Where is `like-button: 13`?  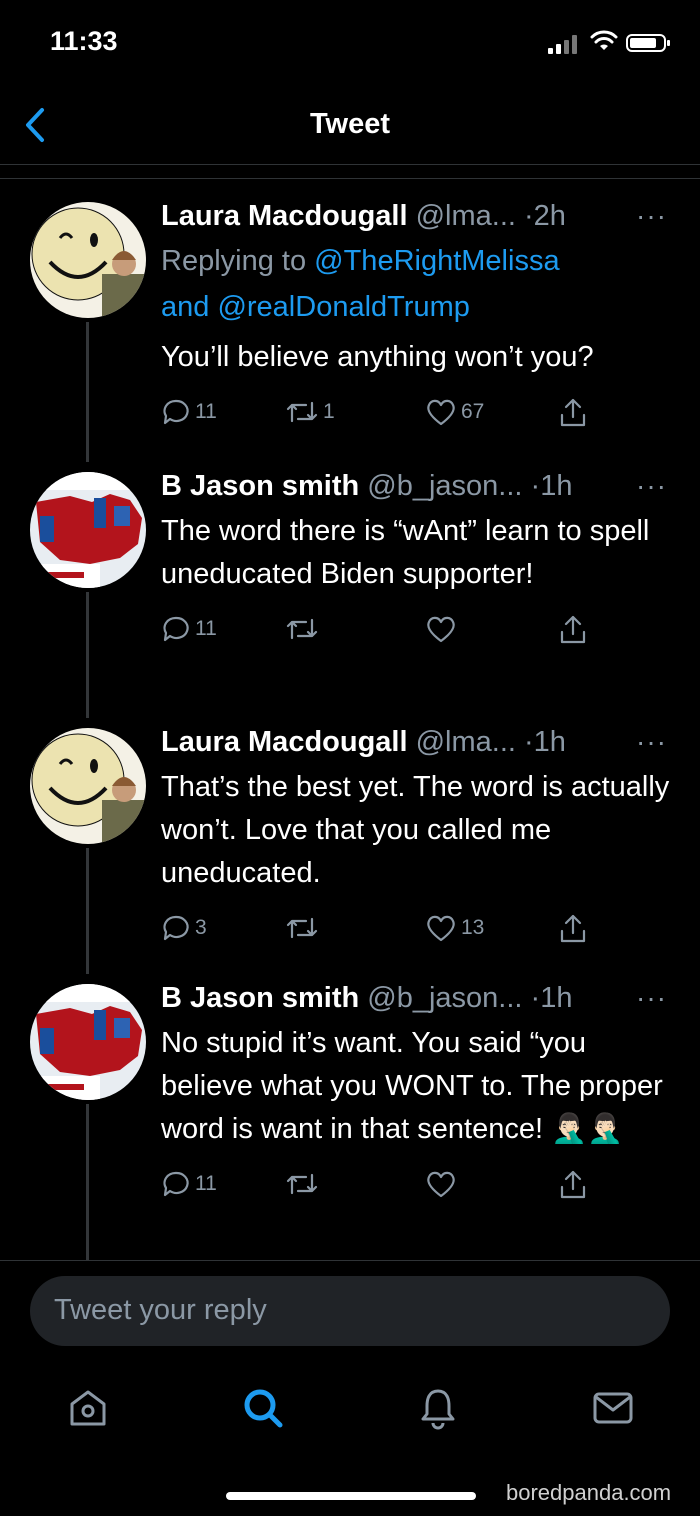 like-button: 13 is located at coordinates (454, 928).